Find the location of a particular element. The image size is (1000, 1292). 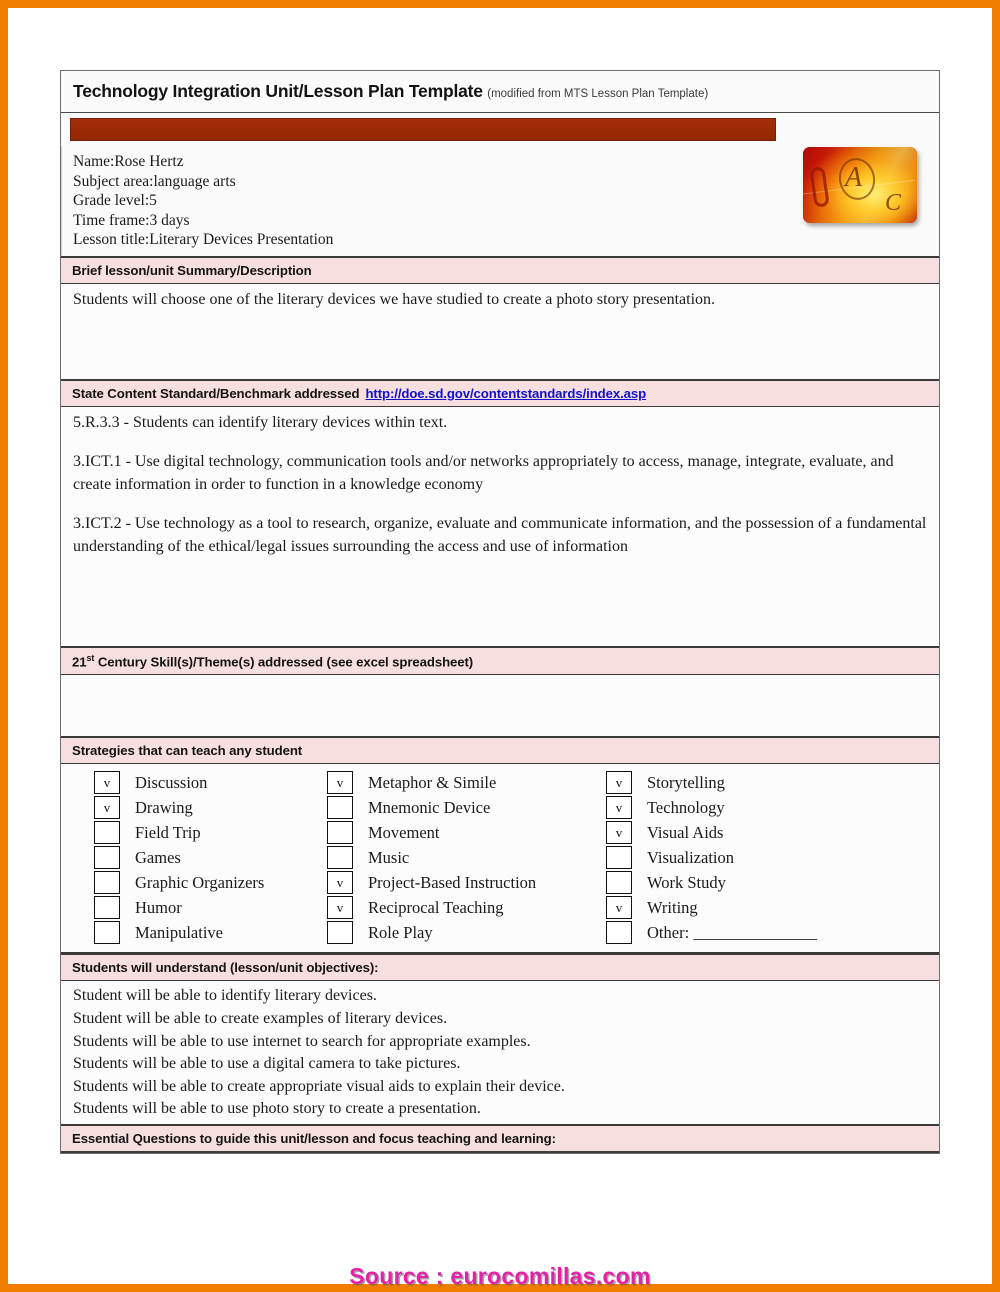

strategy-row: Visualization is located at coordinates (748, 857).